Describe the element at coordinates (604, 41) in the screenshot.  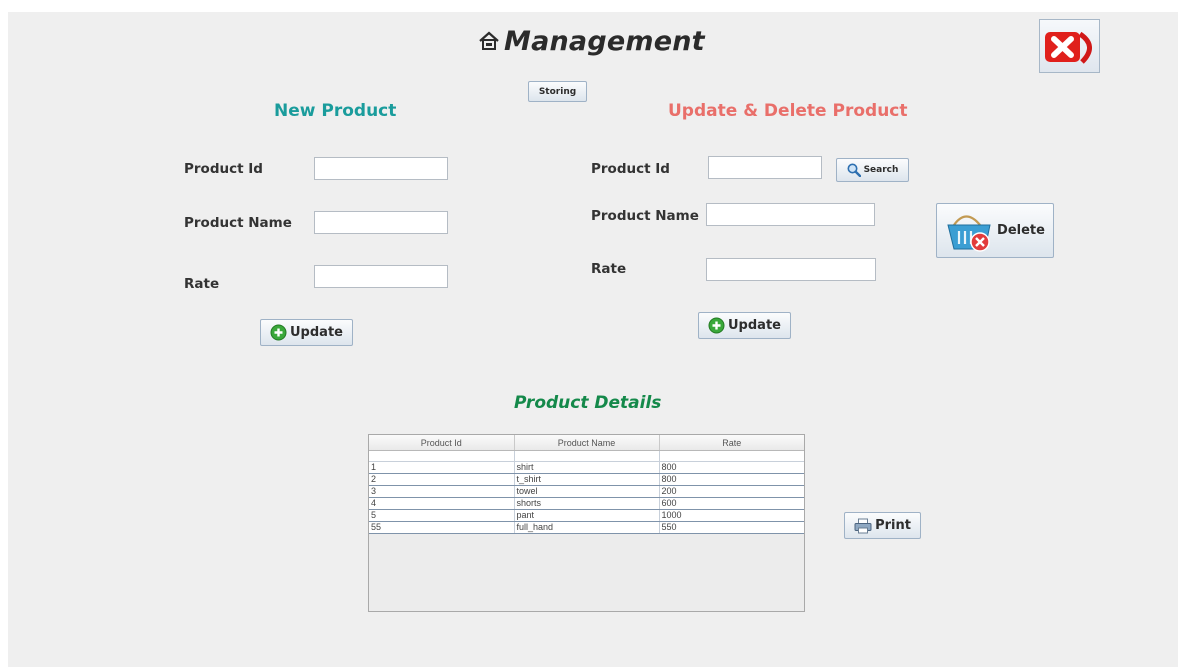
I see `page-title-text: Management` at that location.